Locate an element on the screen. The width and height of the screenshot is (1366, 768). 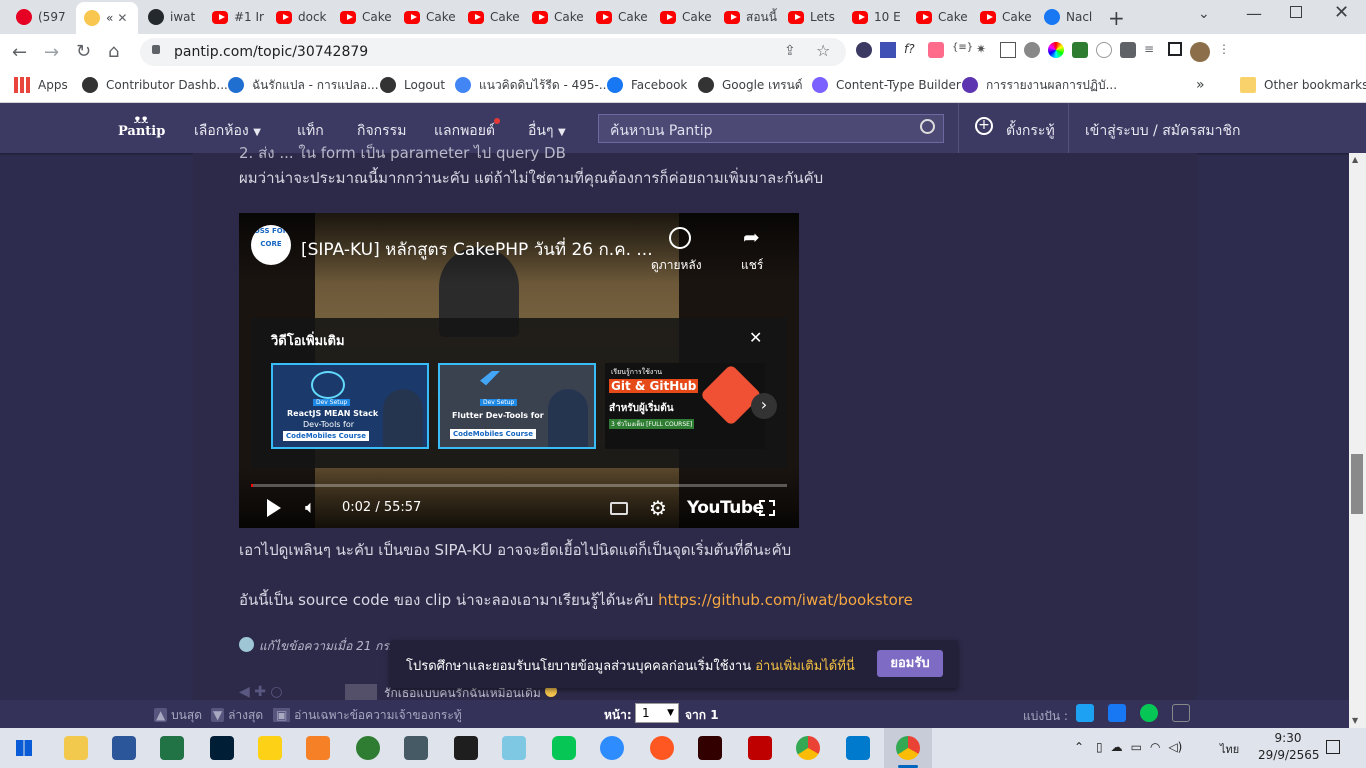
create-topic-link: ตั้งกระทู้ is located at coordinates (1030, 131).